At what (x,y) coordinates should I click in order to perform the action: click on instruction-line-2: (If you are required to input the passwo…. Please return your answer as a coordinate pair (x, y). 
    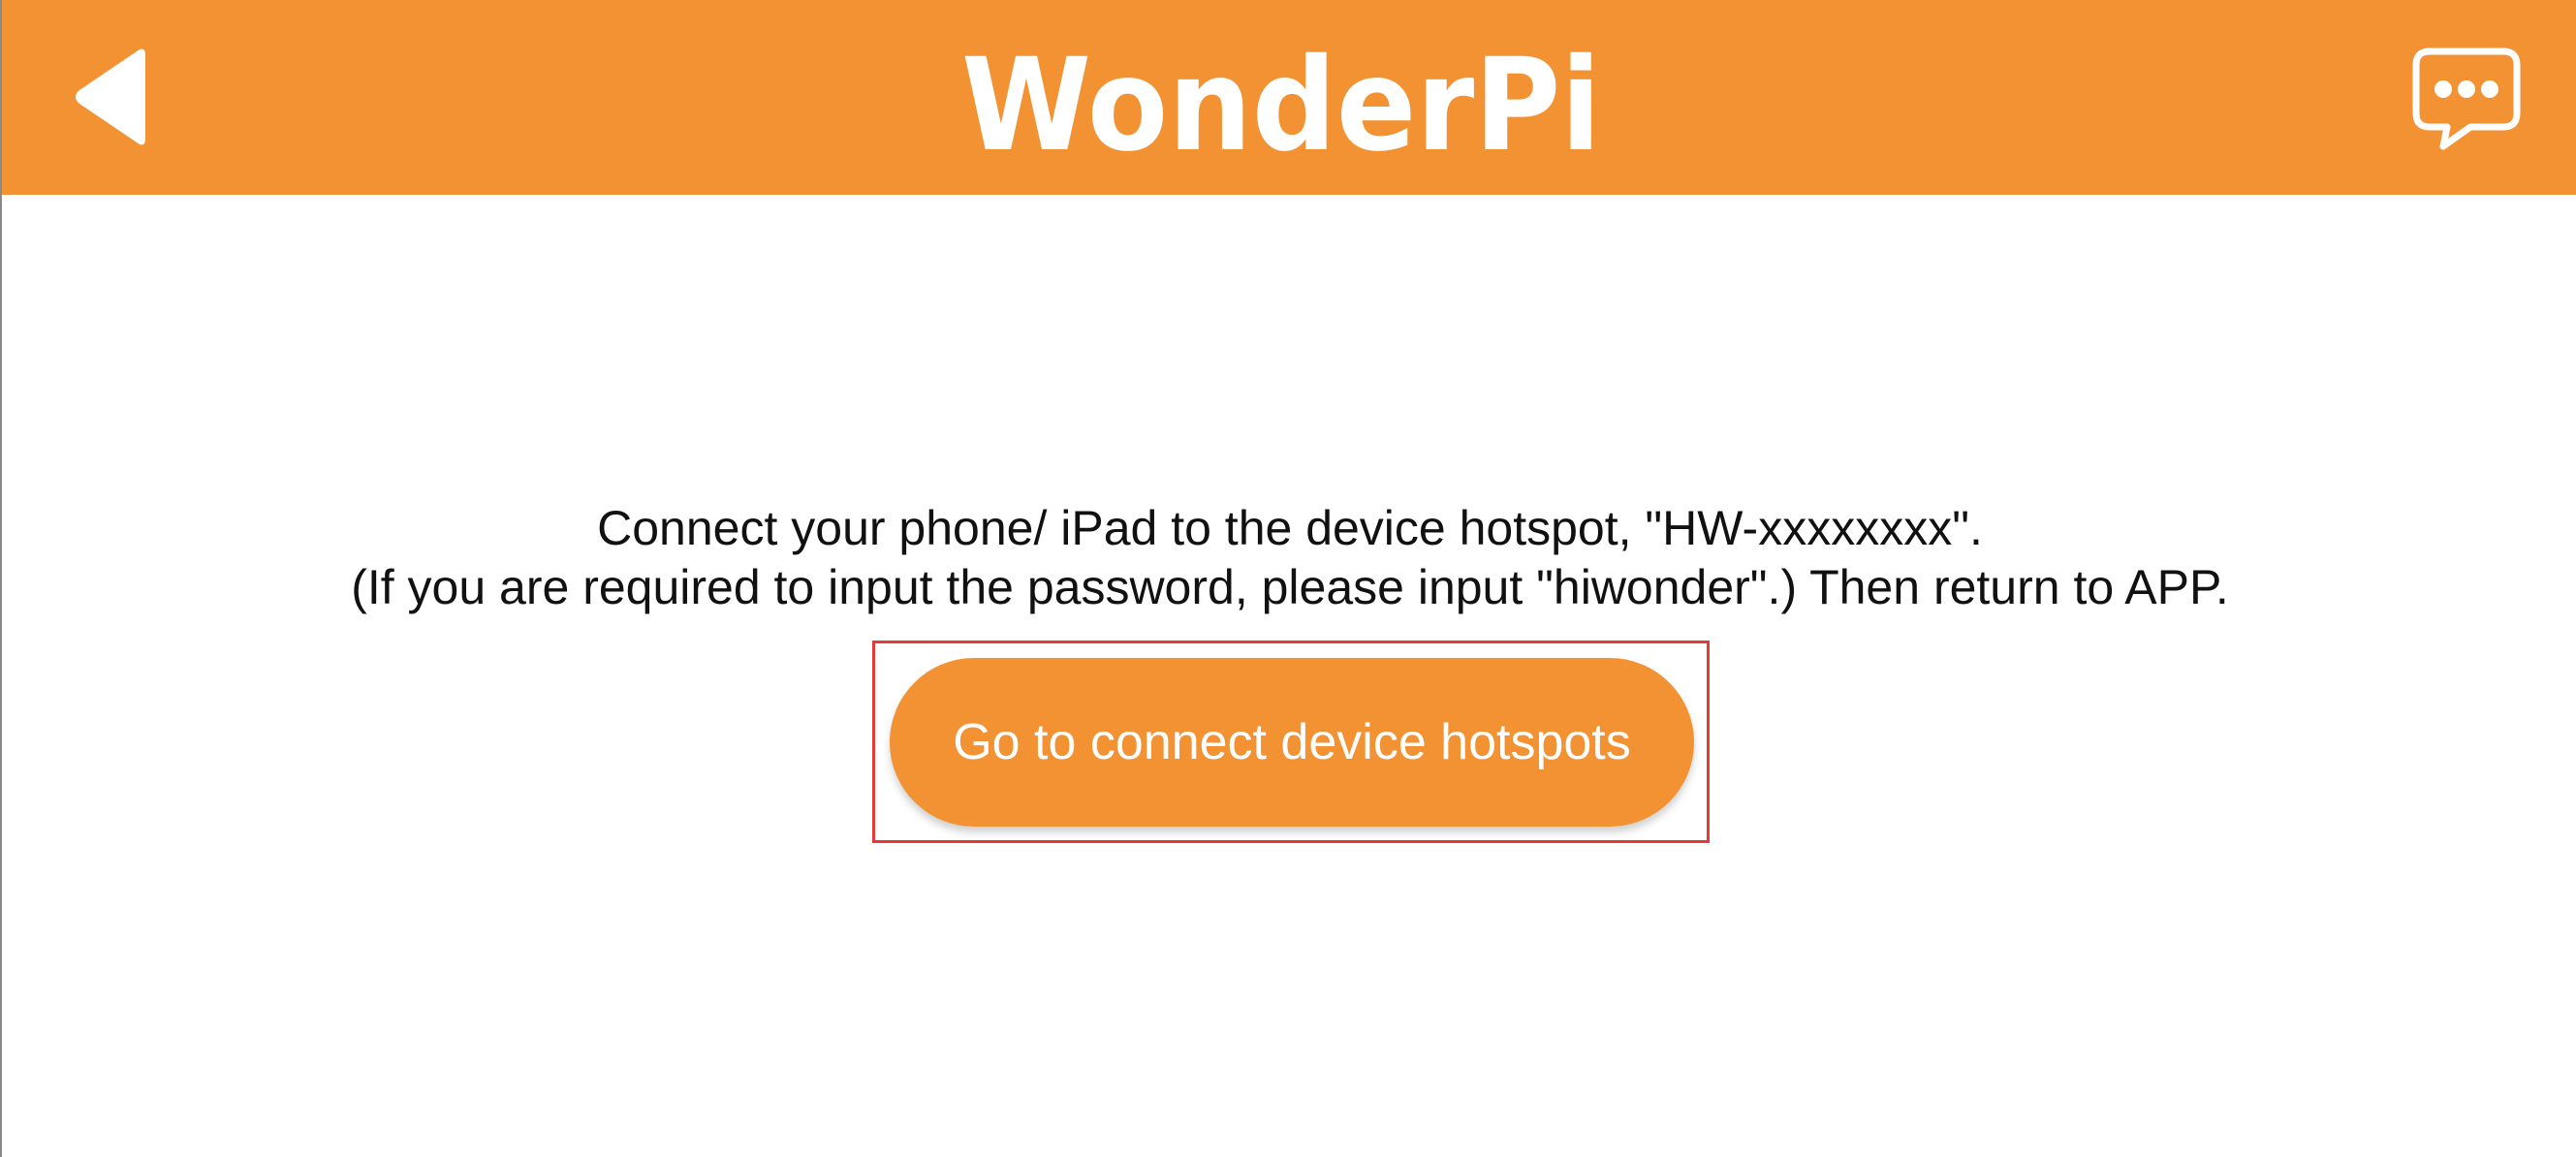
    Looking at the image, I should click on (1290, 587).